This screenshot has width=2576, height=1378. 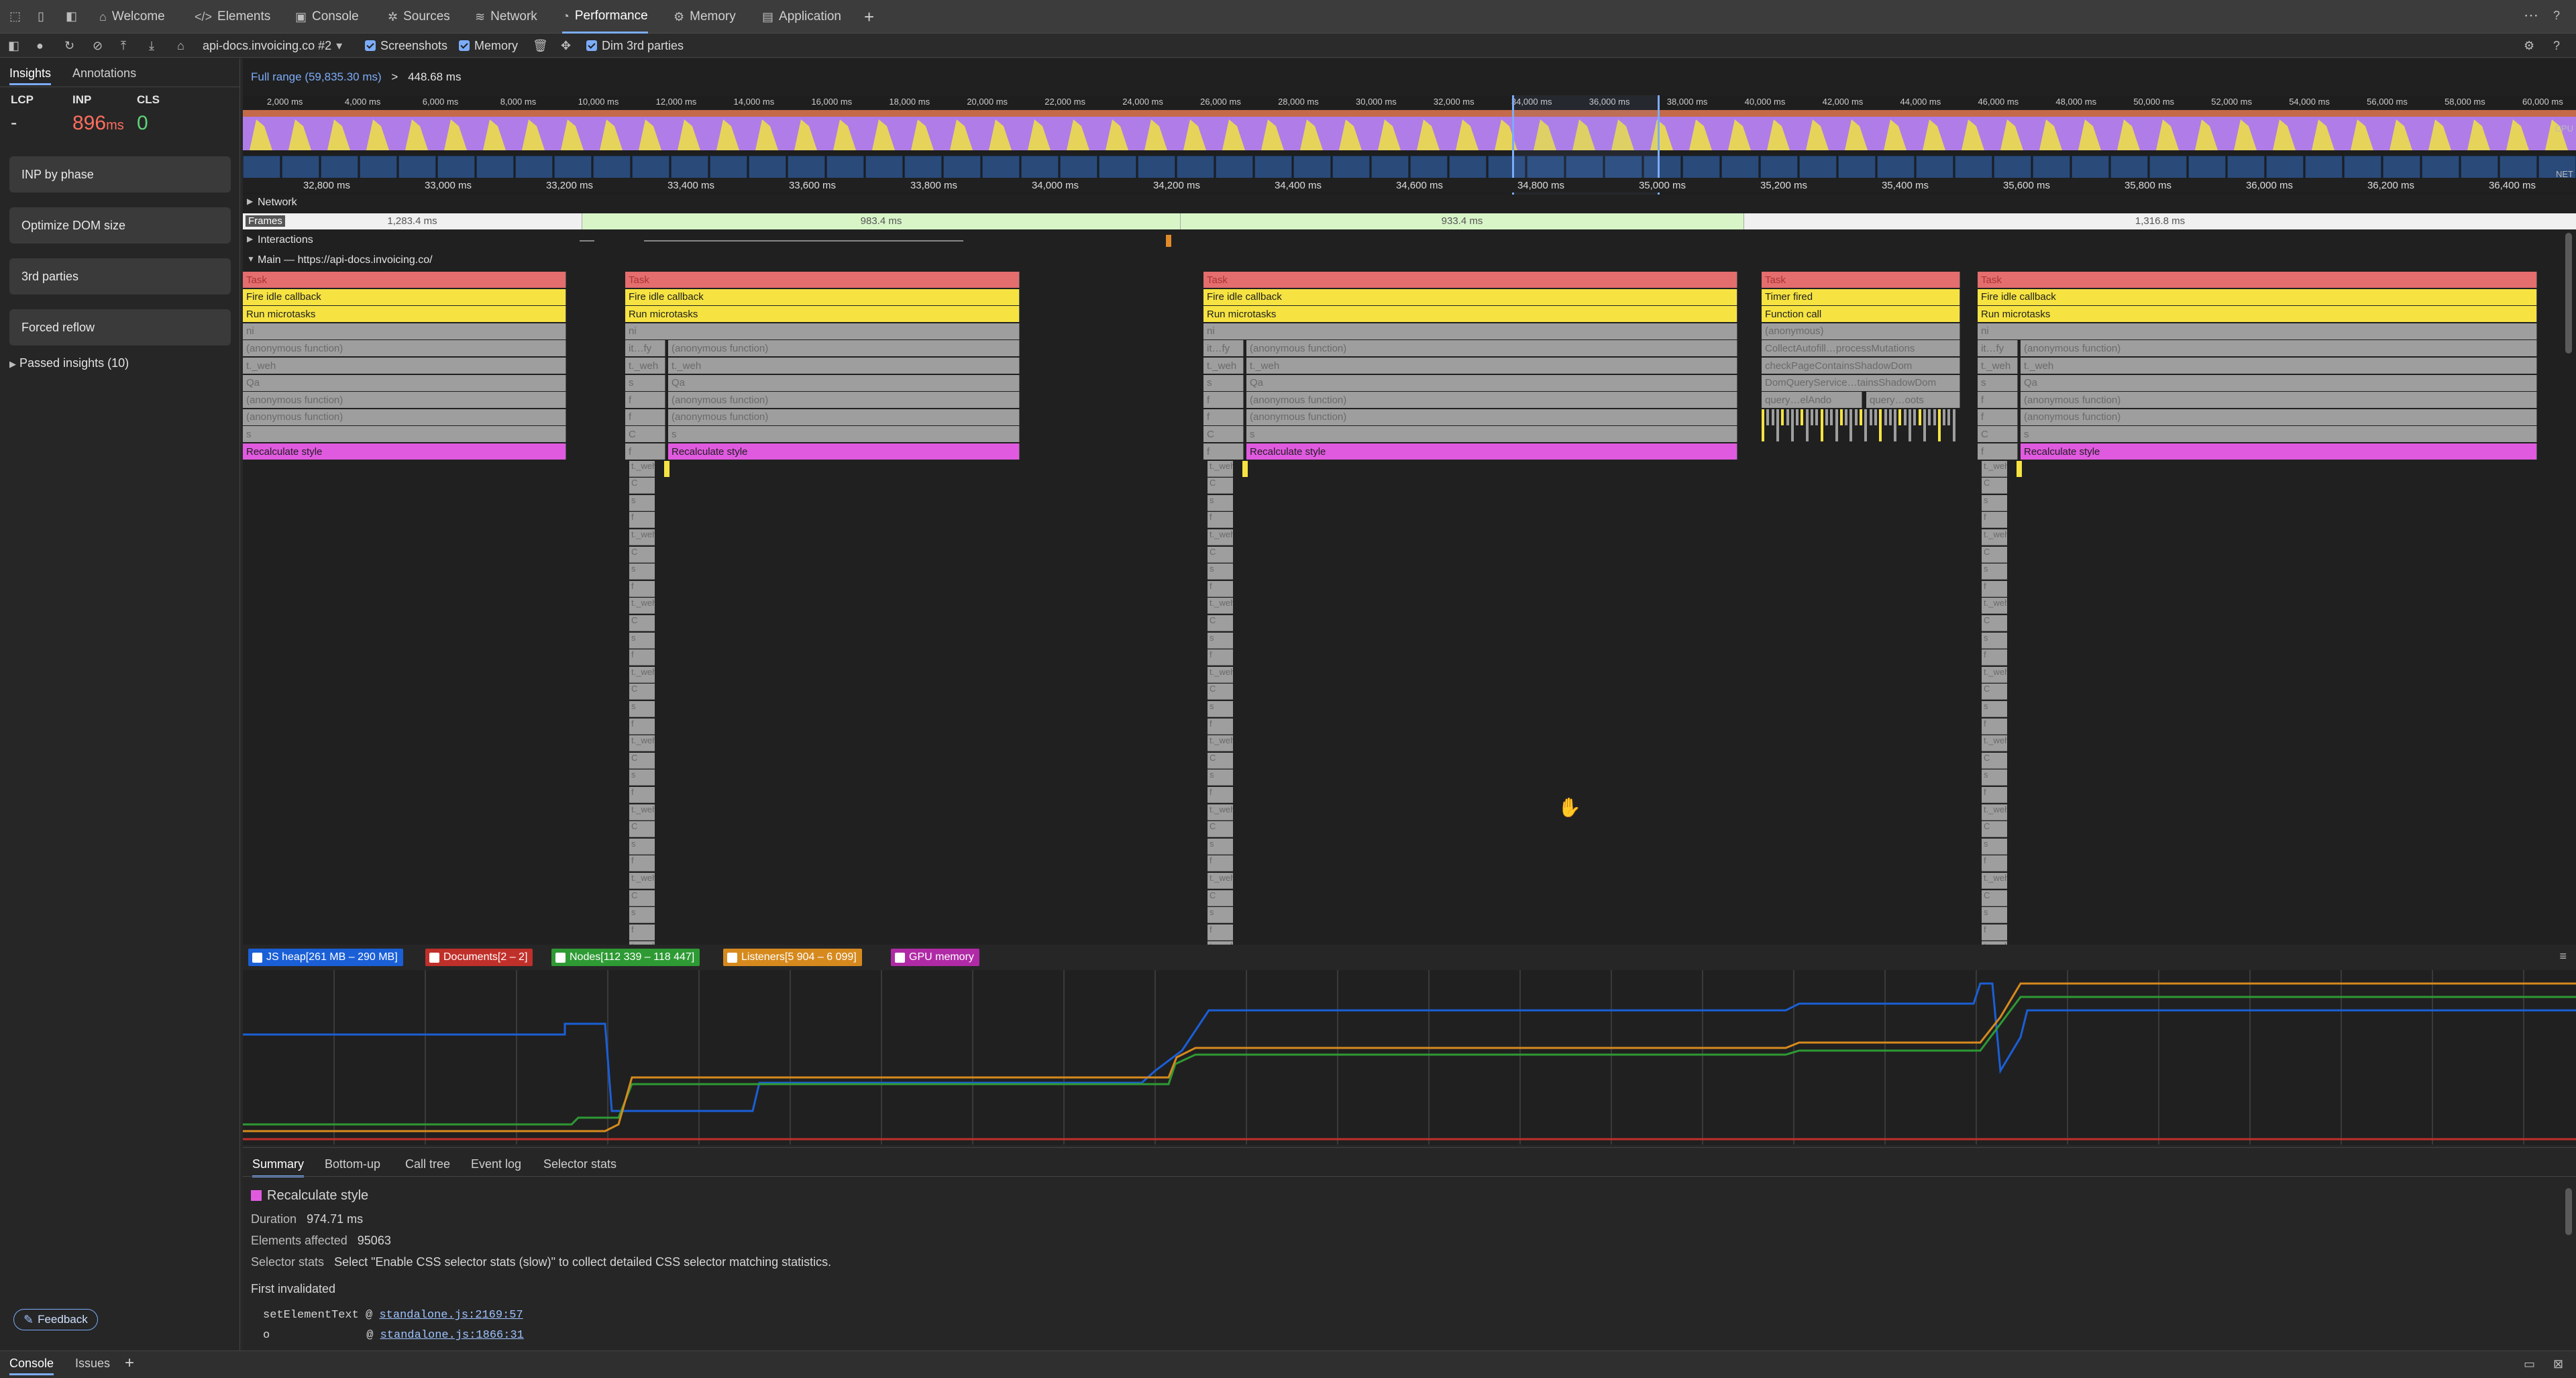 I want to click on memory-checkbox: Memory, so click(x=488, y=46).